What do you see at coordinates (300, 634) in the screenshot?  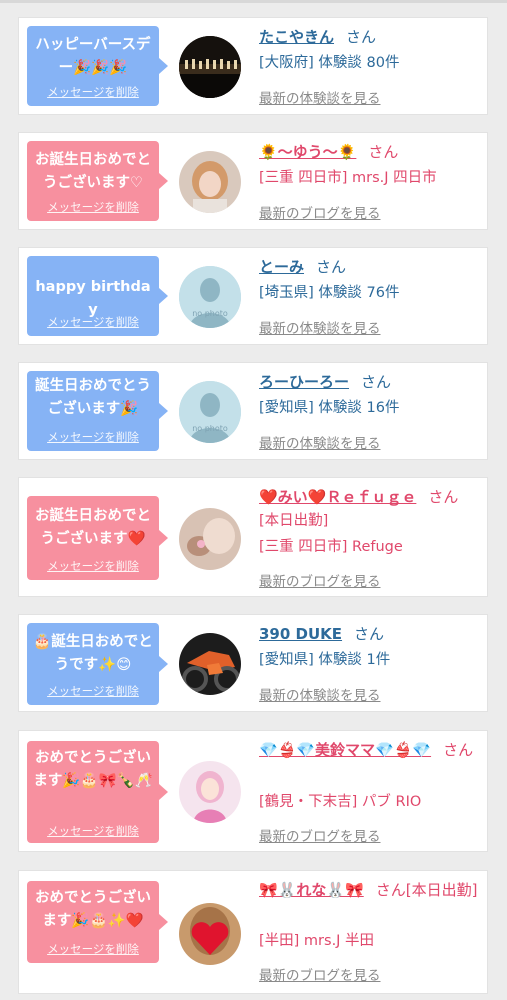 I see `user-name-link: 390 DUKE` at bounding box center [300, 634].